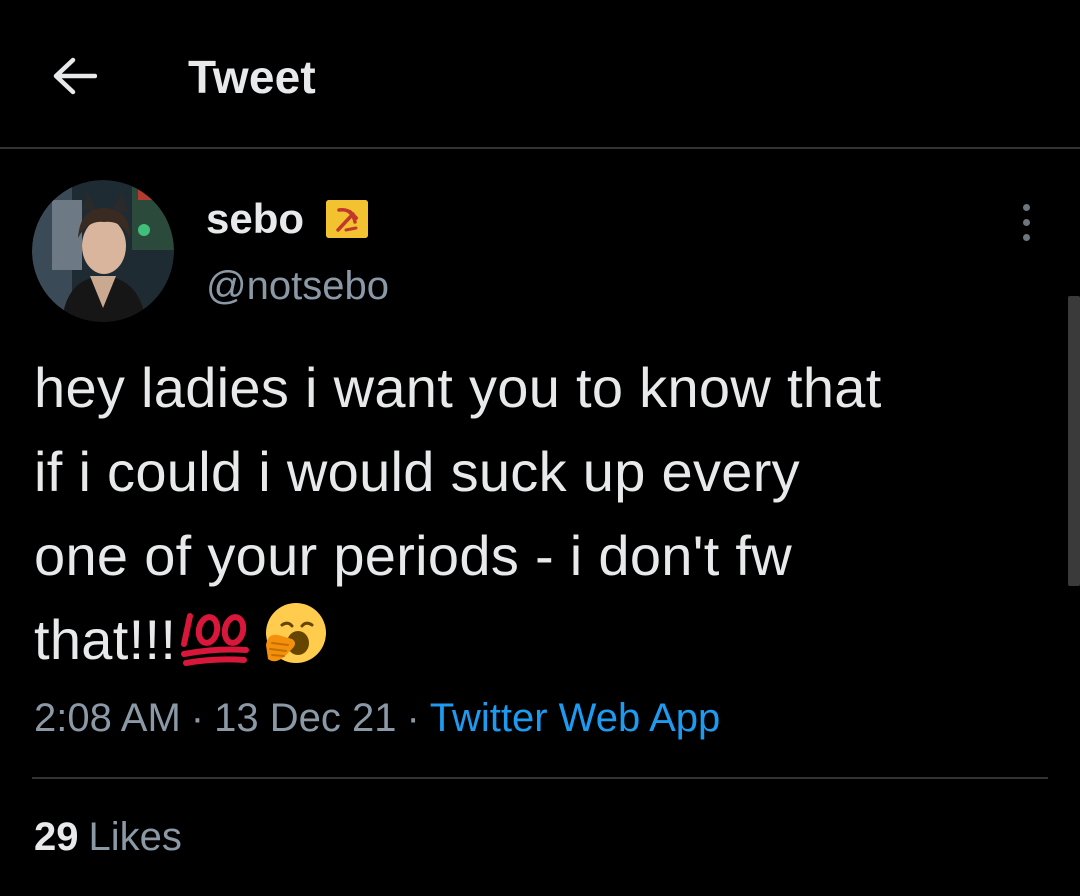 The height and width of the screenshot is (896, 1080). I want to click on avatar, so click(103, 251).